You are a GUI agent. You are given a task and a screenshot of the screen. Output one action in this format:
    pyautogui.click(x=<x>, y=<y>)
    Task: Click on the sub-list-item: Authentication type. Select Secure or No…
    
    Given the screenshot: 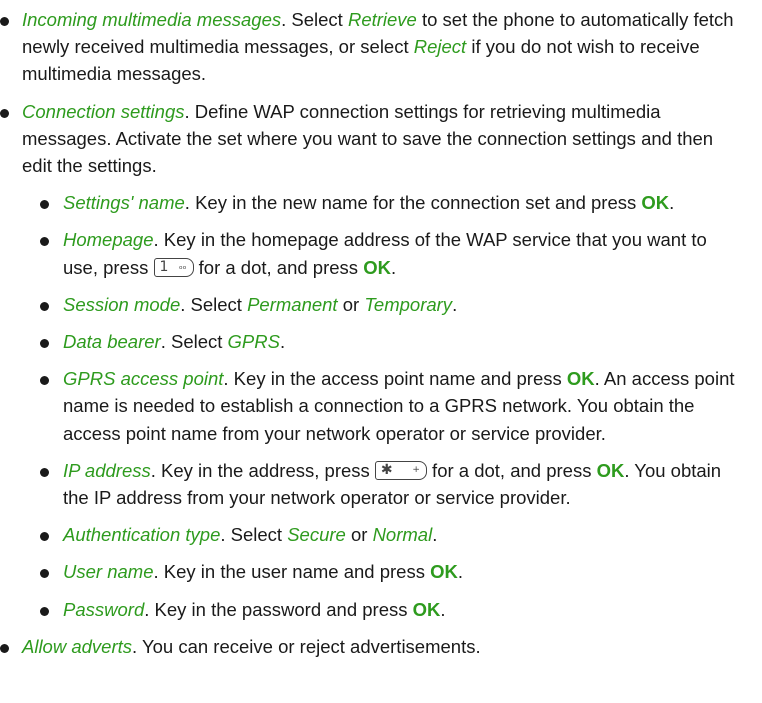 What is the action you would take?
    pyautogui.click(x=371, y=534)
    